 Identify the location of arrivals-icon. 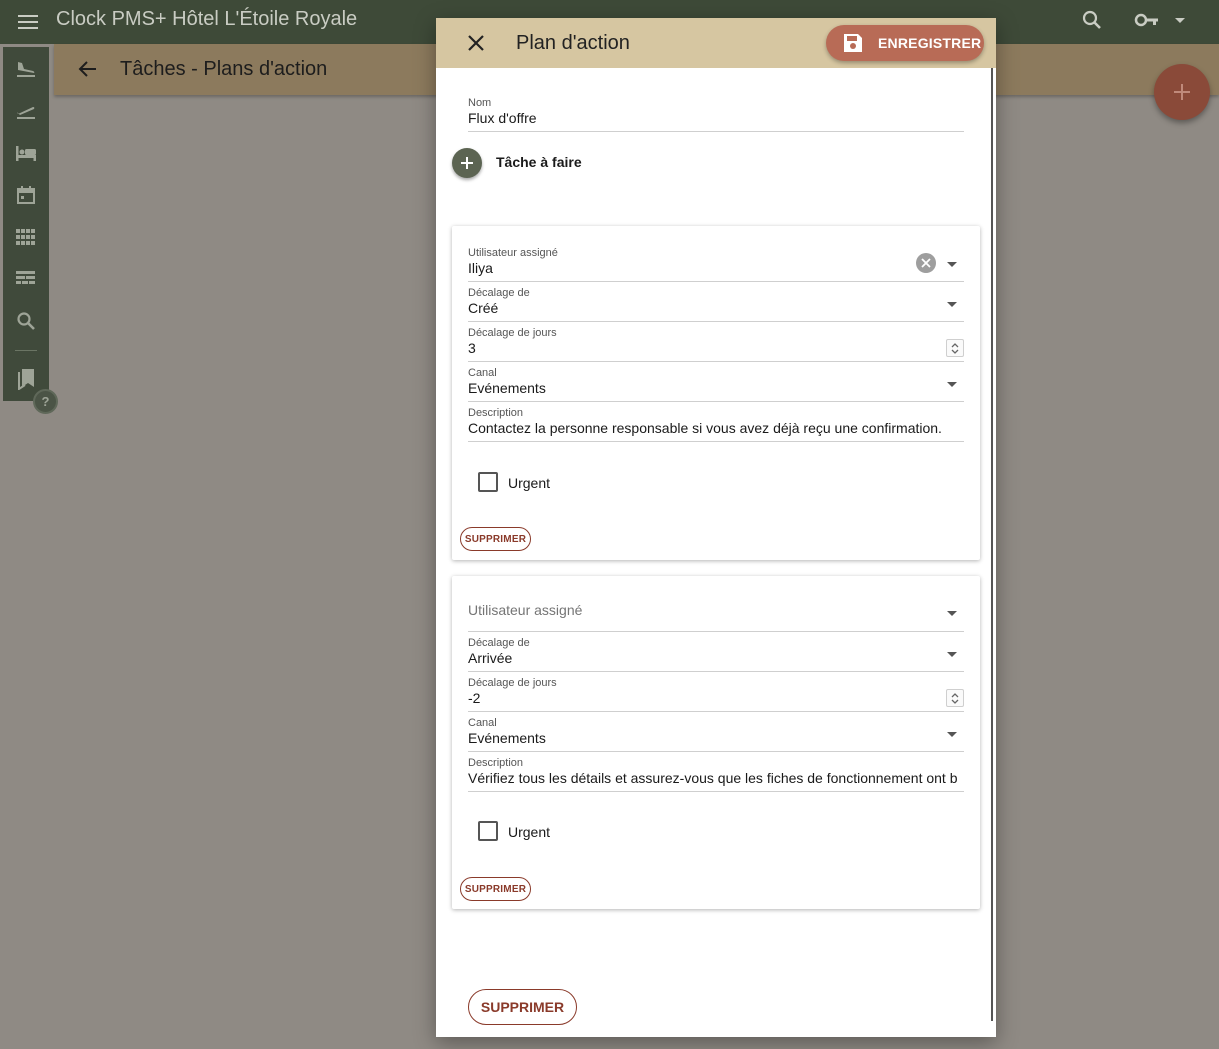
(26, 69).